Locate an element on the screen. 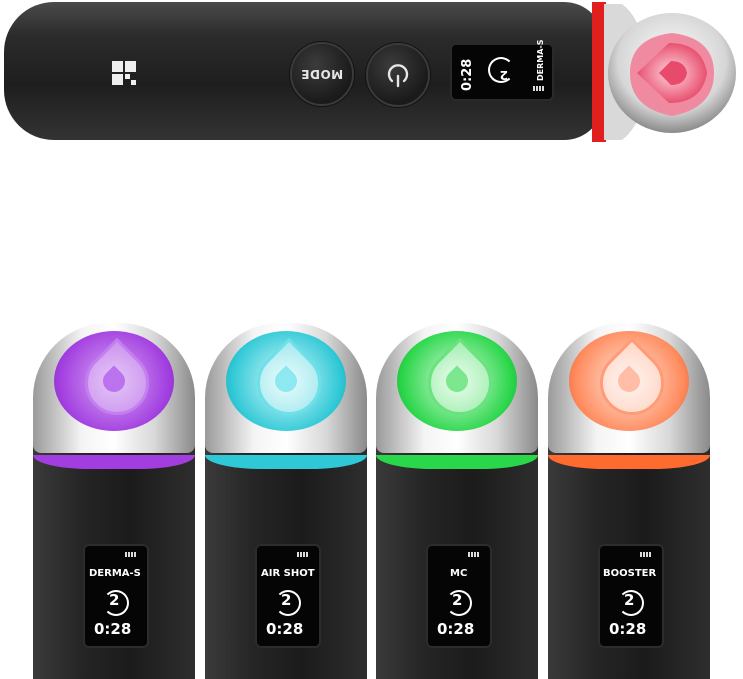 This screenshot has width=743, height=679. device-mc: MC 2 0:28 is located at coordinates (457, 501).